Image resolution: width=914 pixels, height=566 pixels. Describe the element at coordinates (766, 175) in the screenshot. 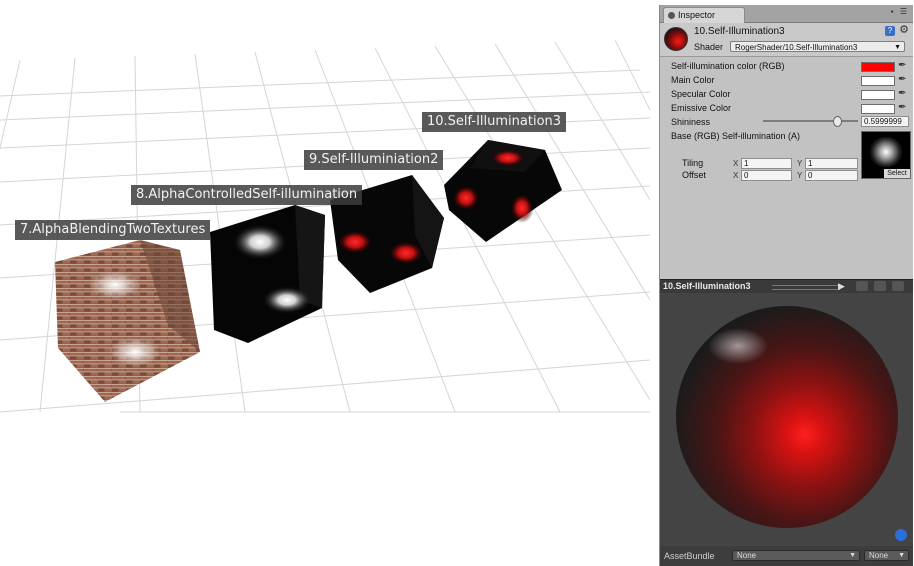

I see `offset-x-field: 0` at that location.